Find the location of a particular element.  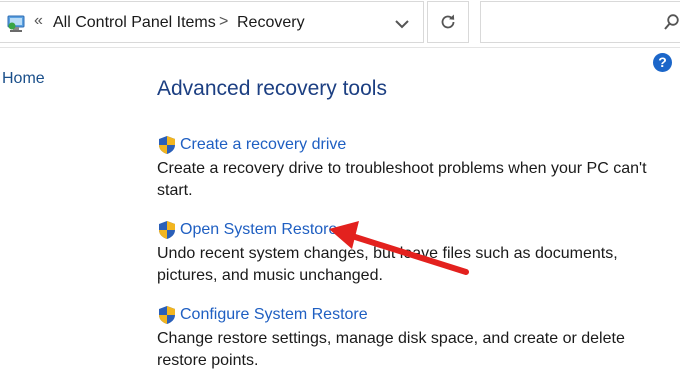

chevron-down-icon is located at coordinates (402, 23).